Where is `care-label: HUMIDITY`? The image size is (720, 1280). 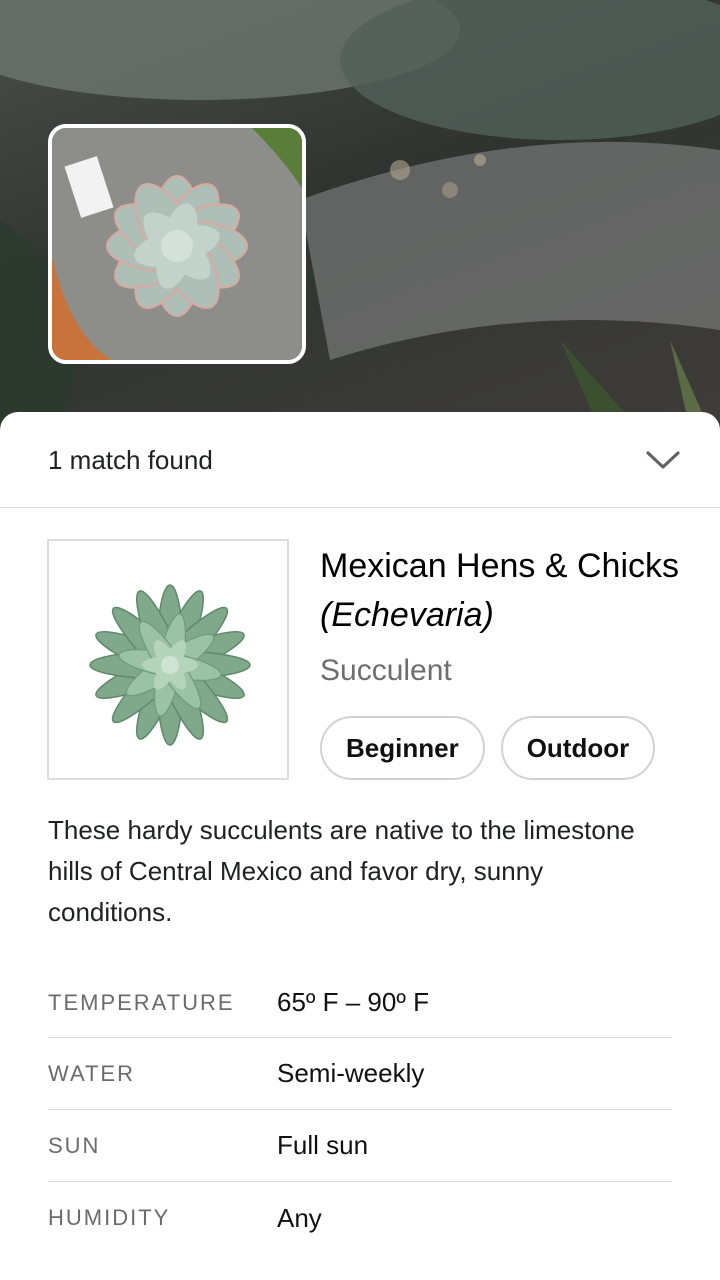
care-label: HUMIDITY is located at coordinates (109, 1217).